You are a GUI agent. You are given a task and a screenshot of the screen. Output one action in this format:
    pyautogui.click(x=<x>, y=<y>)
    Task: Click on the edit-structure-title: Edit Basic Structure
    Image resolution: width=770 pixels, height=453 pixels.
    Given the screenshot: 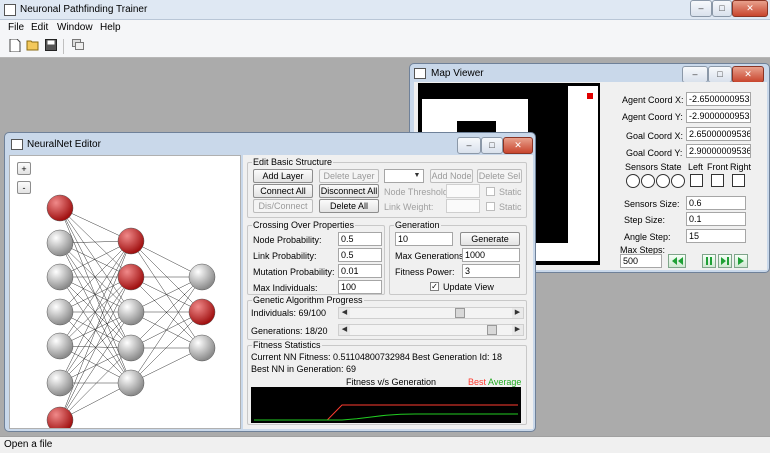 What is the action you would take?
    pyautogui.click(x=293, y=162)
    